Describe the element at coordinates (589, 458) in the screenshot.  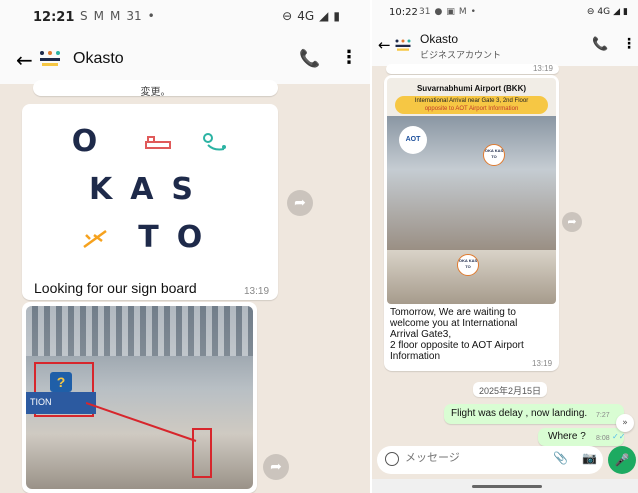
I see `camera-icon: 📷` at that location.